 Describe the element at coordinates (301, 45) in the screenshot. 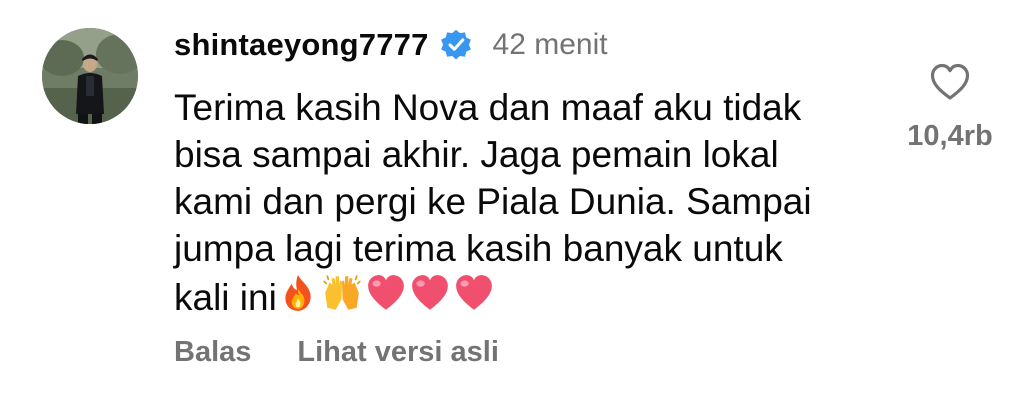

I see `username: shintaeyong7777` at that location.